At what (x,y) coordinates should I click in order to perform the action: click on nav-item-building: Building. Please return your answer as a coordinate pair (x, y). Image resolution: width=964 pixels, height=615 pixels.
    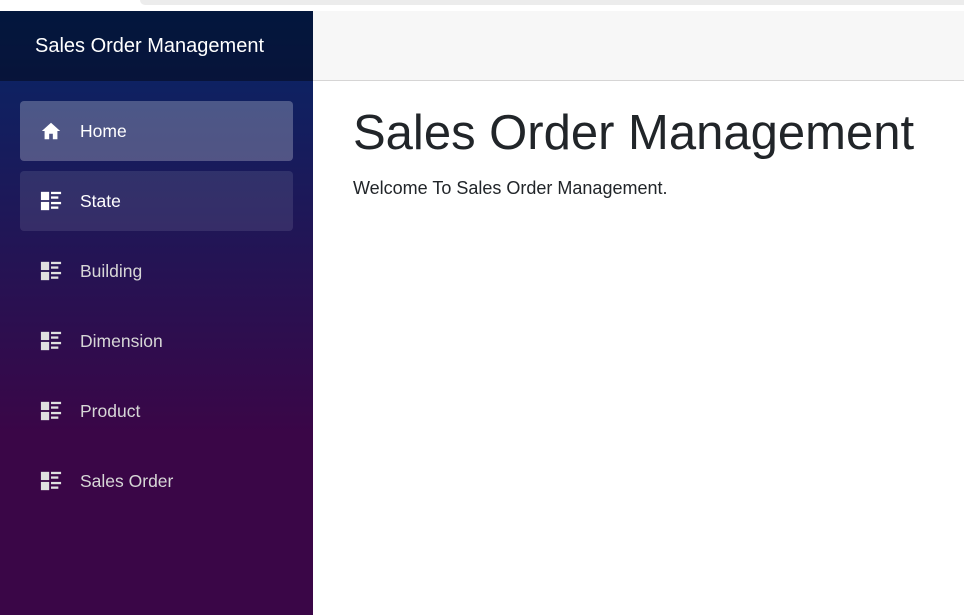
    Looking at the image, I should click on (156, 271).